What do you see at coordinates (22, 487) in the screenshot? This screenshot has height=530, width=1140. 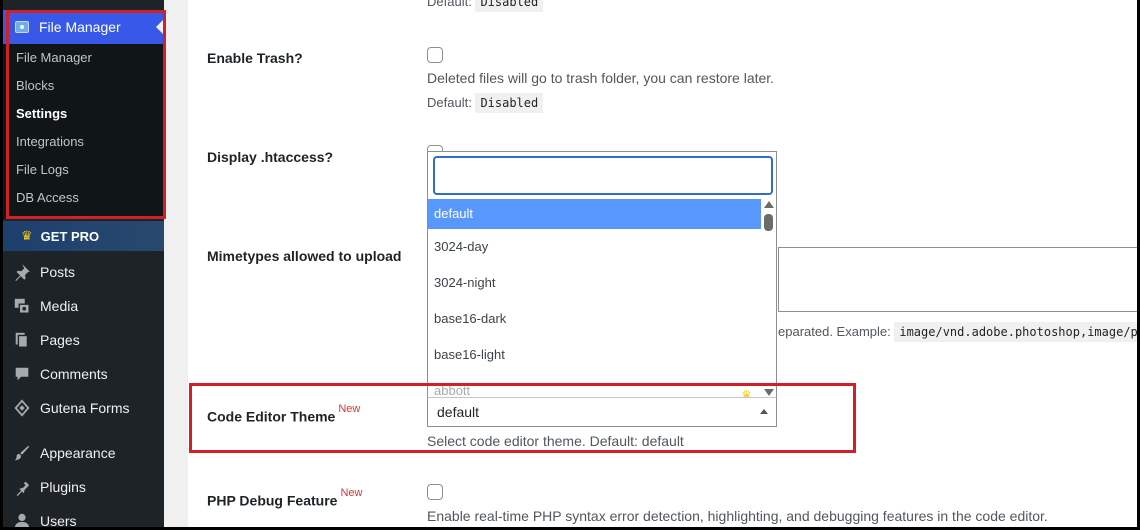 I see `plugin-icon` at bounding box center [22, 487].